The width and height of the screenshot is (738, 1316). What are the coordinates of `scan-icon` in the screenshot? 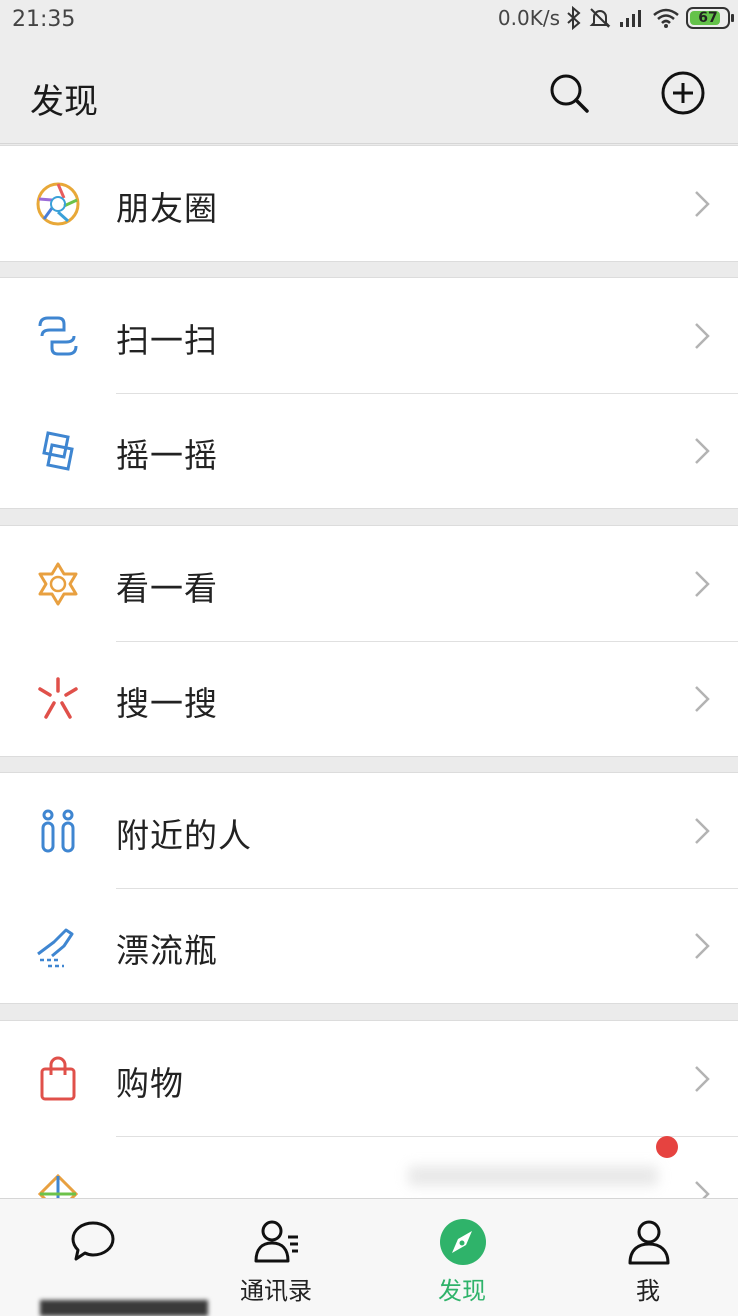 It's located at (58, 336).